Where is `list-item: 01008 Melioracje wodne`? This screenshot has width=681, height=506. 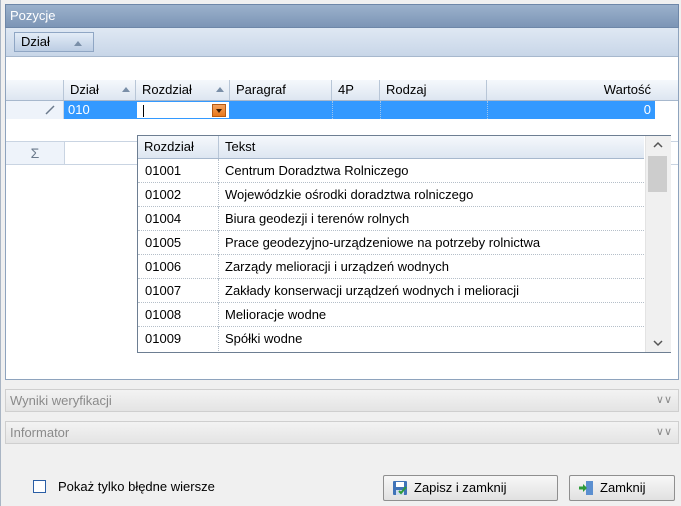
list-item: 01008 Melioracje wodne is located at coordinates (391, 315).